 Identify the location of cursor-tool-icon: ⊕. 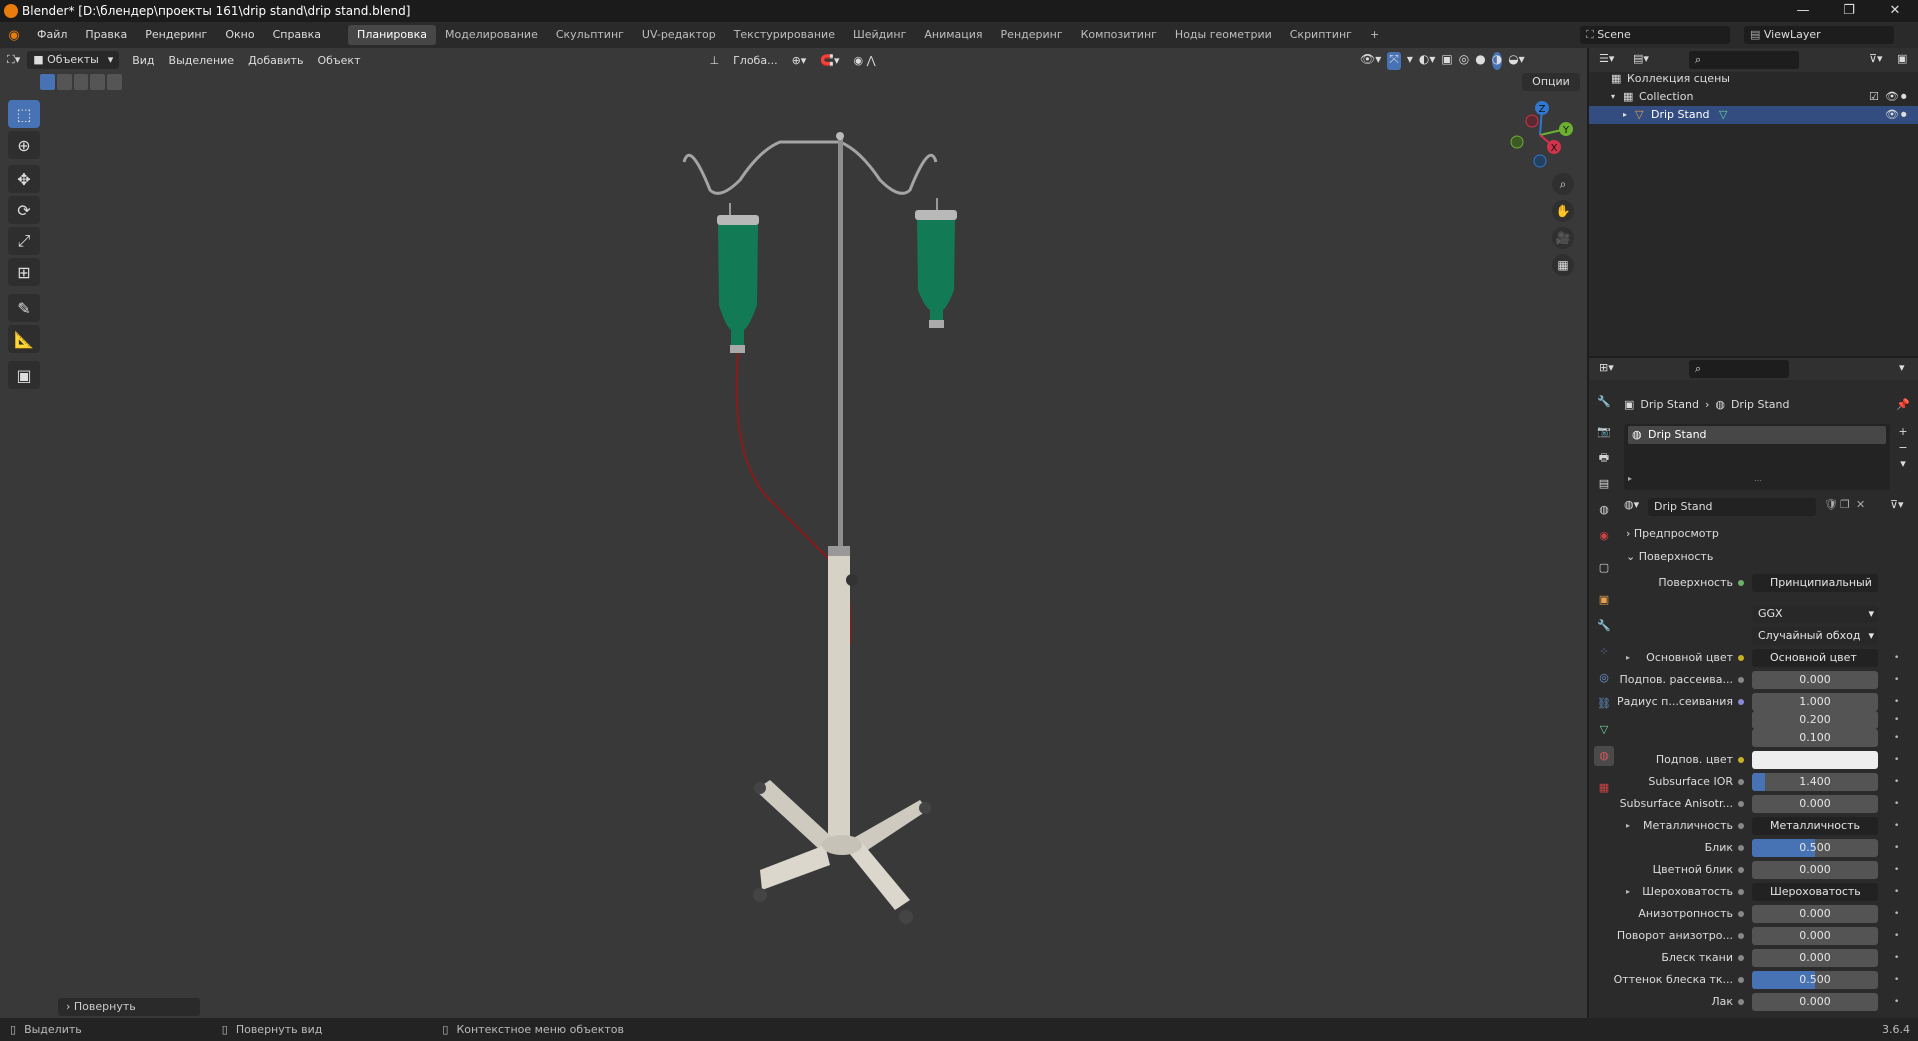
(24, 145).